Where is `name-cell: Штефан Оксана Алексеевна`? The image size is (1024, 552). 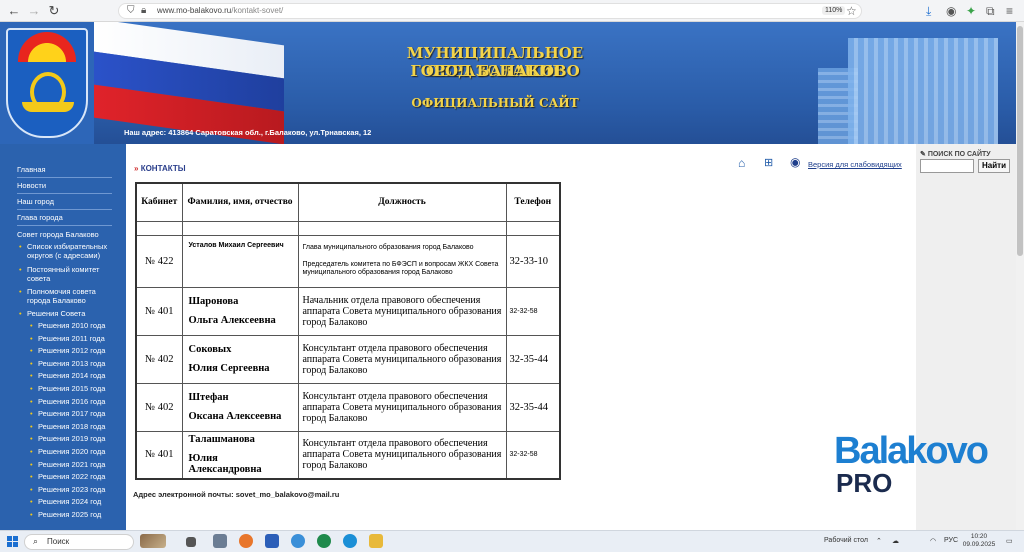 name-cell: Штефан Оксана Алексеевна is located at coordinates (240, 407).